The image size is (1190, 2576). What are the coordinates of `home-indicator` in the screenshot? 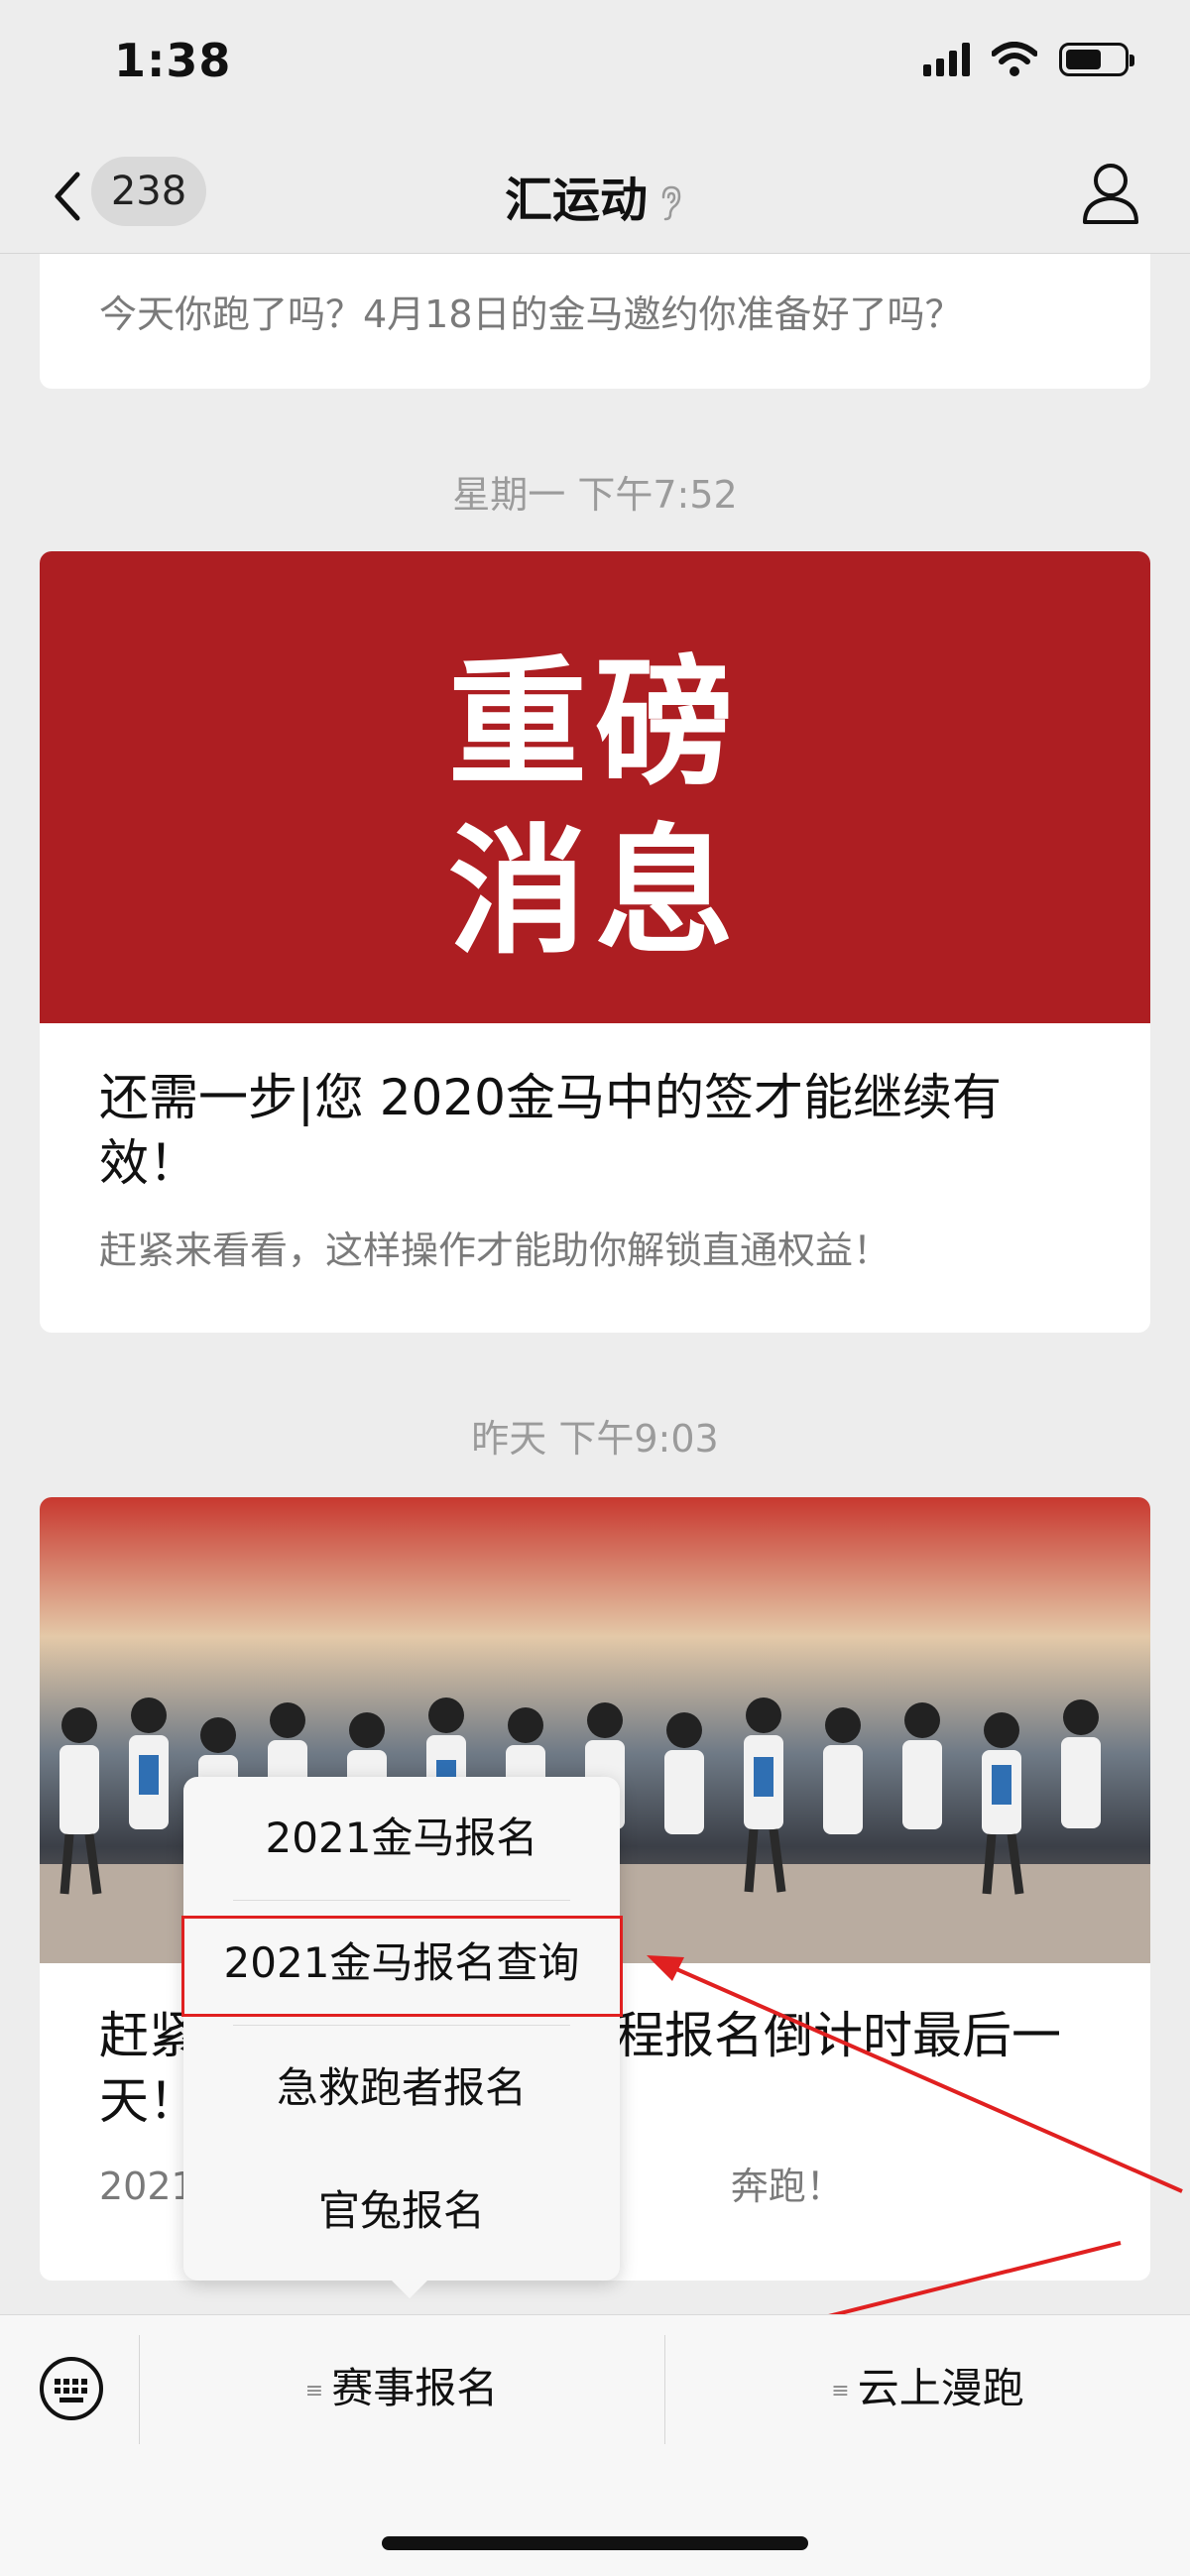 It's located at (595, 2543).